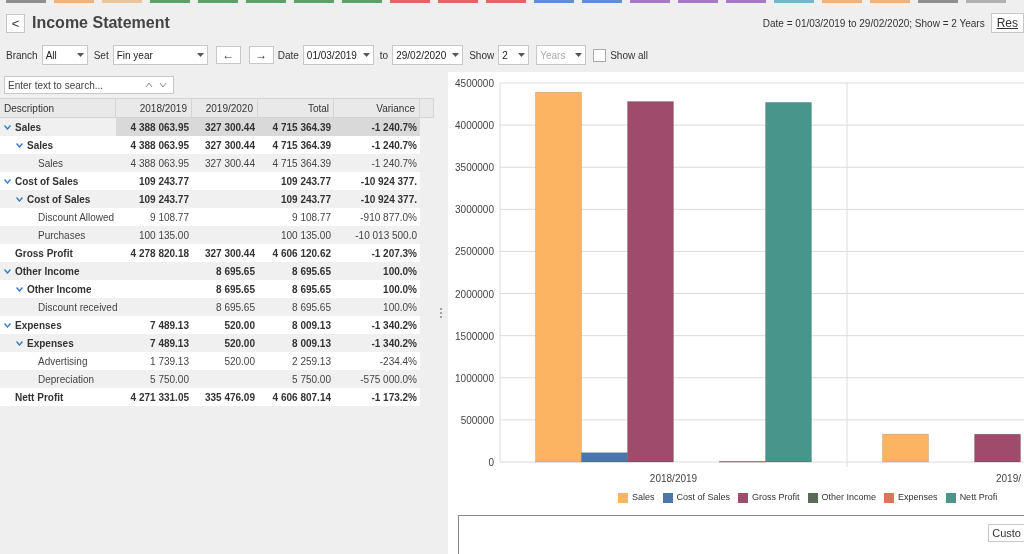 The width and height of the screenshot is (1024, 554). What do you see at coordinates (63, 361) in the screenshot?
I see `row-label: Advertising` at bounding box center [63, 361].